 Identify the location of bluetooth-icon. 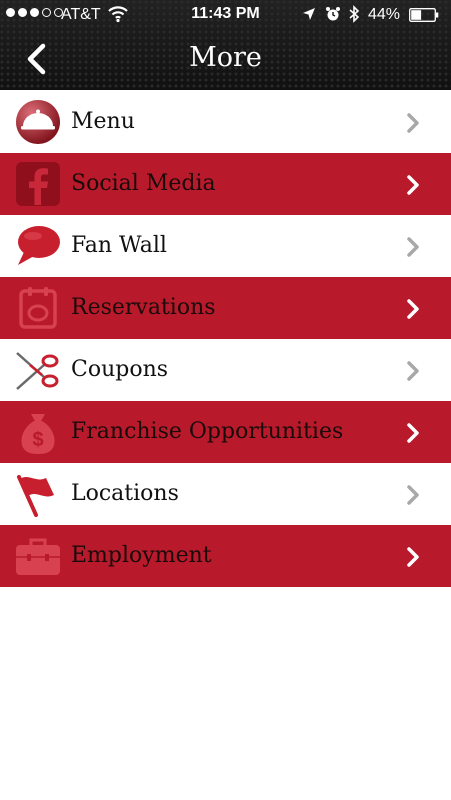
(354, 14).